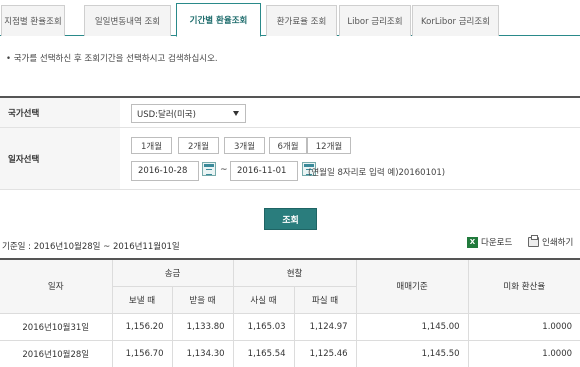  I want to click on period-12-month-button: 12개월, so click(329, 145).